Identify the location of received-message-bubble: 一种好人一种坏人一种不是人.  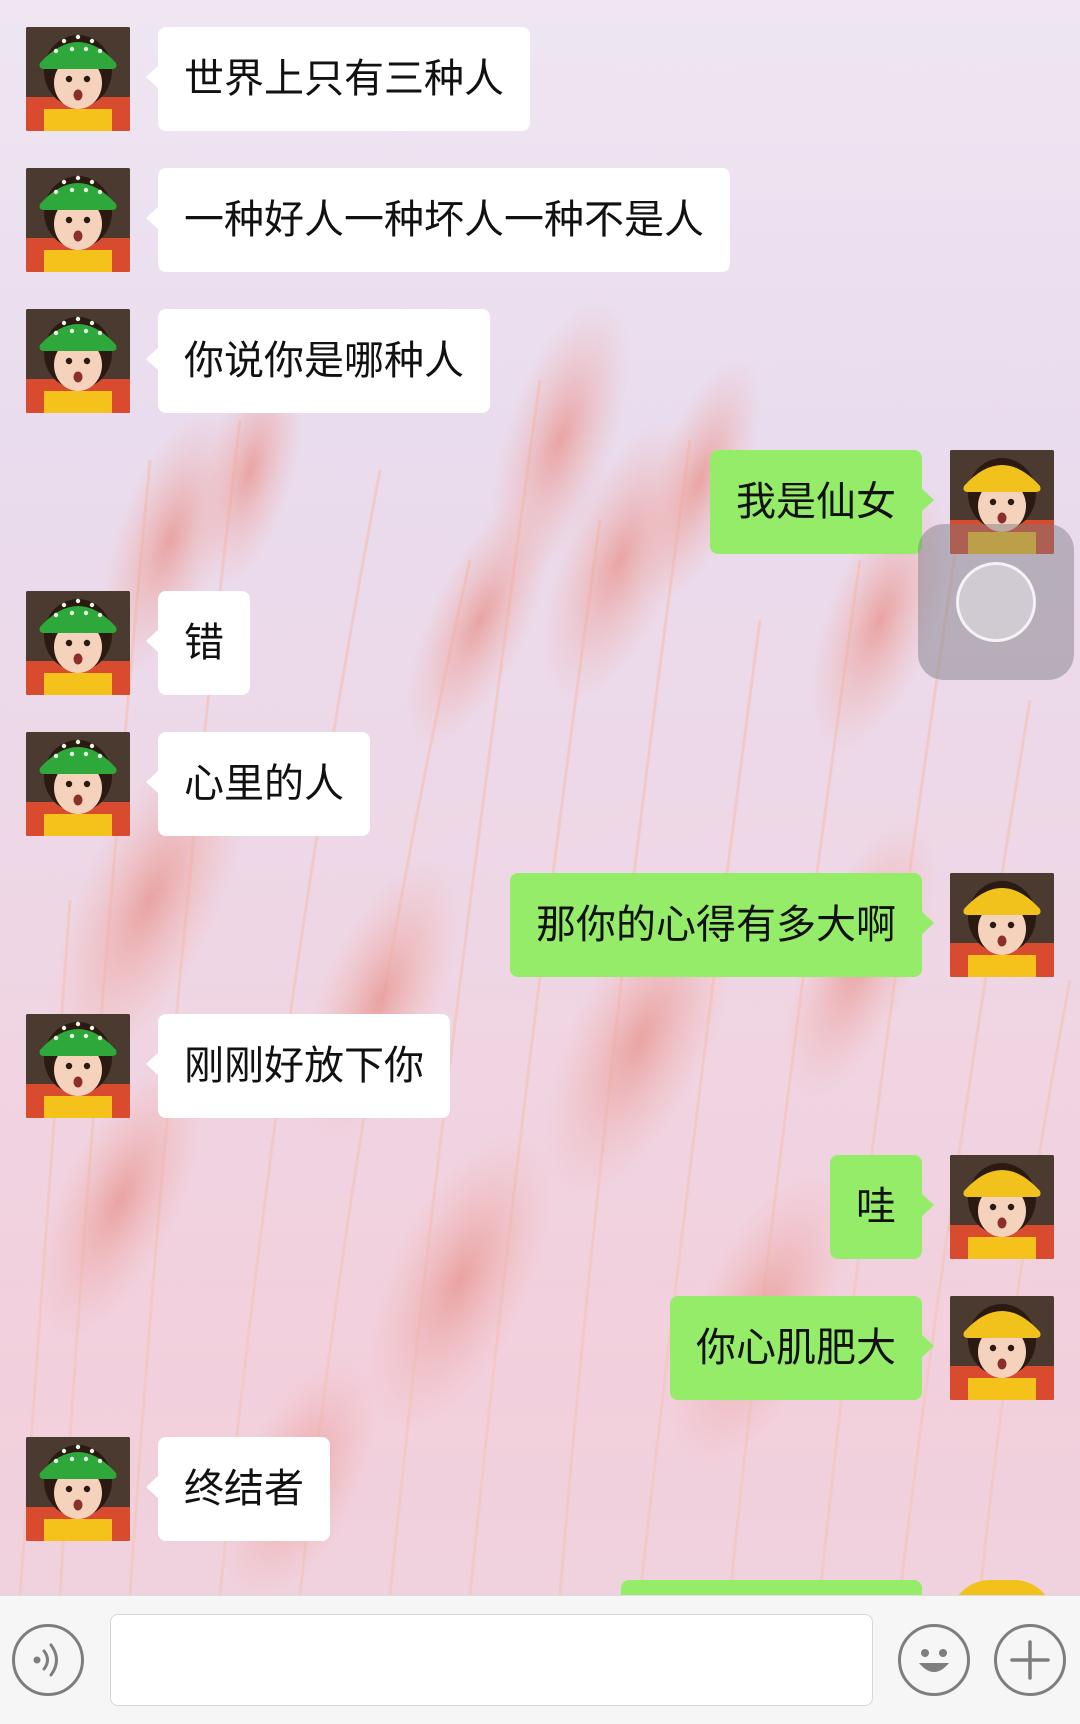
(438, 220).